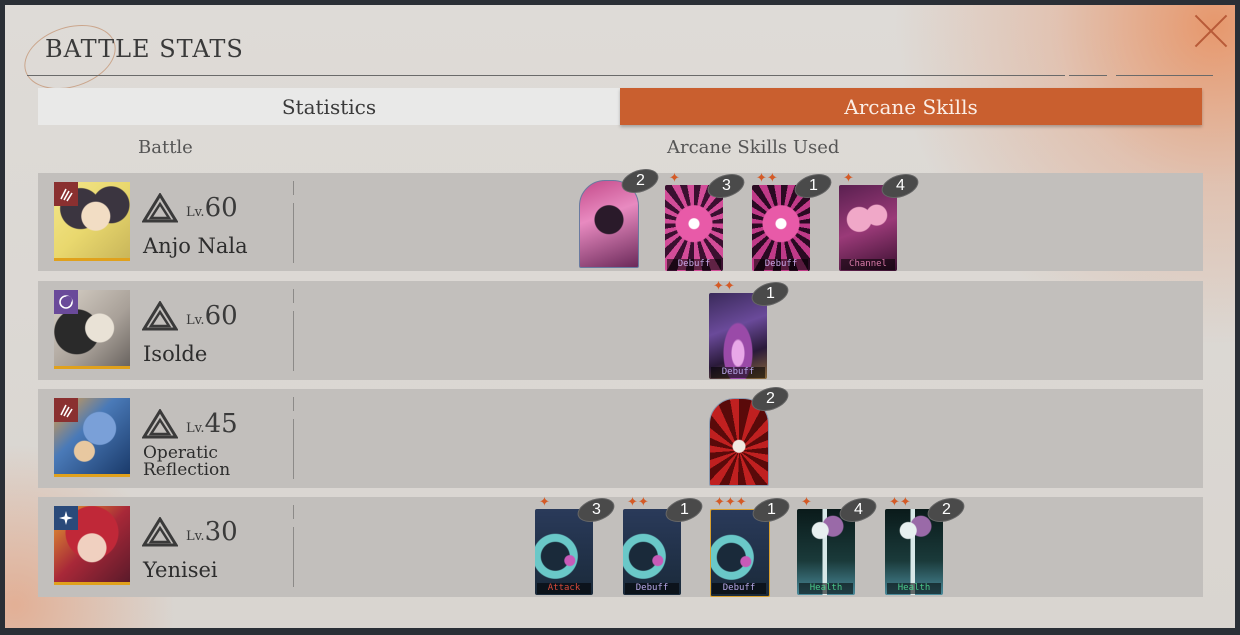 This screenshot has height=635, width=1240. Describe the element at coordinates (144, 49) in the screenshot. I see `window-title: BATTLE STATS` at that location.